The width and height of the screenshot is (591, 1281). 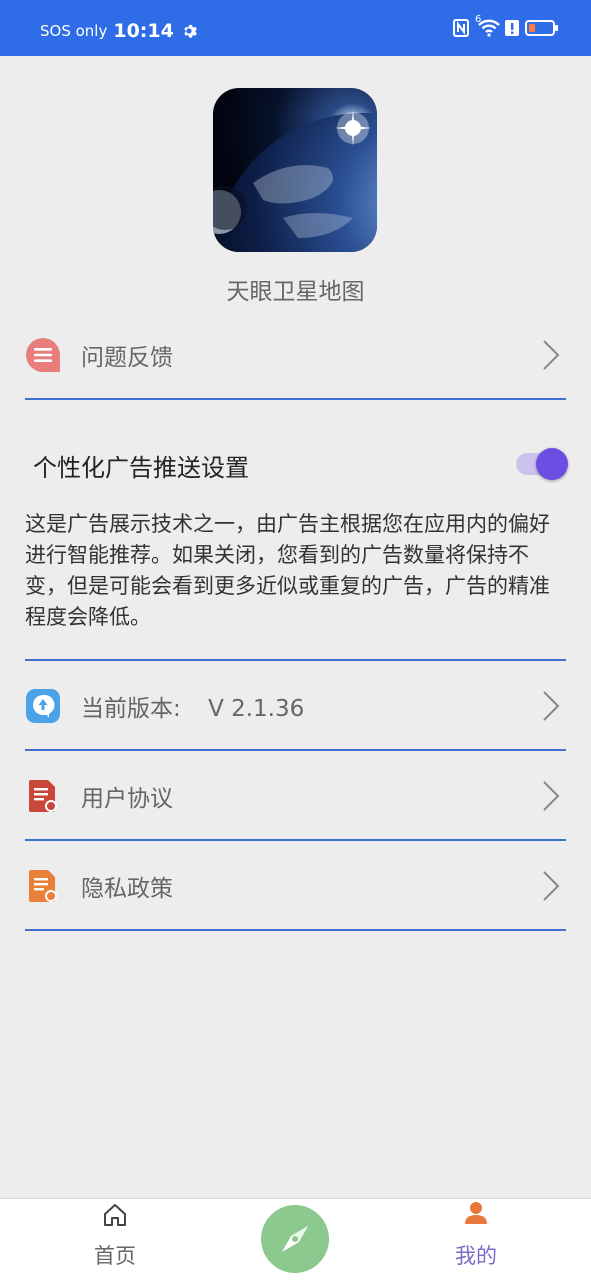 What do you see at coordinates (295, 797) in the screenshot?
I see `user-agreement-row: 用户协议` at bounding box center [295, 797].